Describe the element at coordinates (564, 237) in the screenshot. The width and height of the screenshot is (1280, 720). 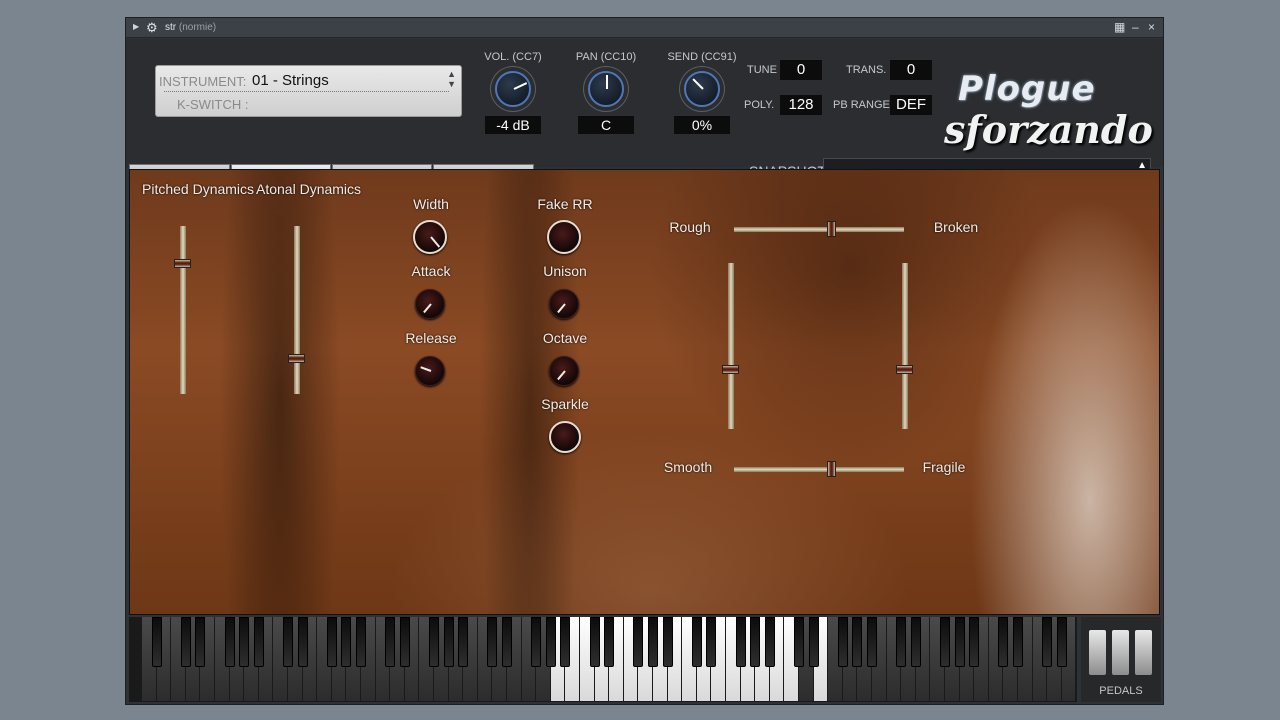
I see `fake-rr-knob` at that location.